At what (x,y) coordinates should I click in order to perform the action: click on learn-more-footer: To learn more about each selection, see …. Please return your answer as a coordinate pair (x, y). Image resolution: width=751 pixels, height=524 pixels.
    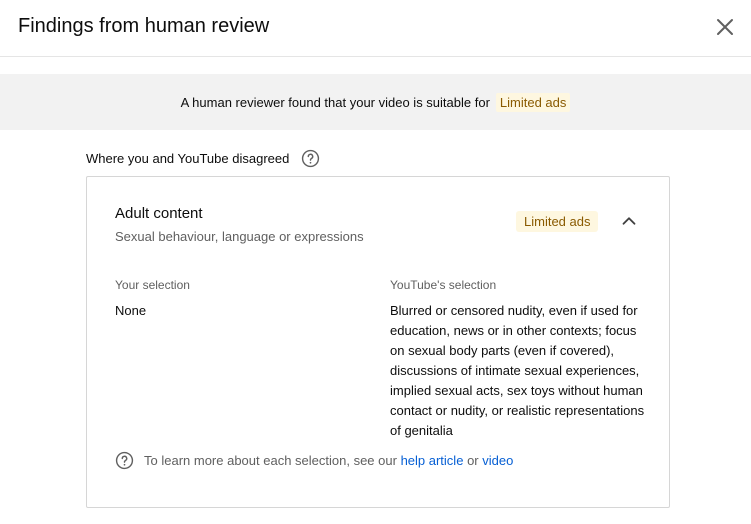
    Looking at the image, I should click on (314, 460).